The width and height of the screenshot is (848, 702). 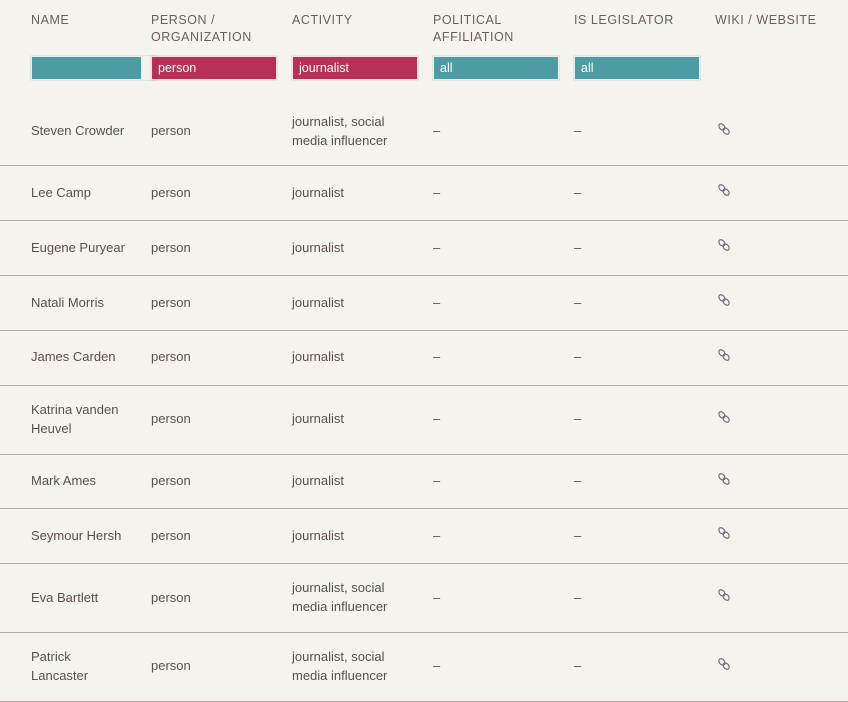 What do you see at coordinates (473, 28) in the screenshot?
I see `column-header-political-affiliation-label: POLITICAL AFFILIATION` at bounding box center [473, 28].